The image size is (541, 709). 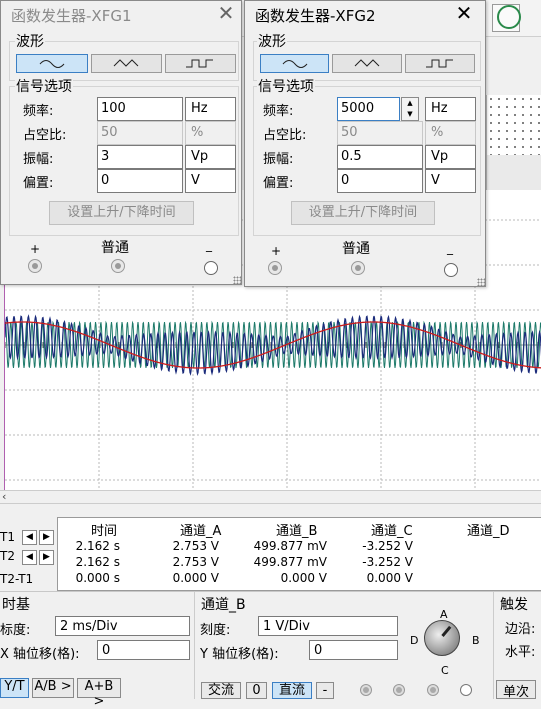 What do you see at coordinates (410, 103) in the screenshot?
I see `spin-up-icon: ▲` at bounding box center [410, 103].